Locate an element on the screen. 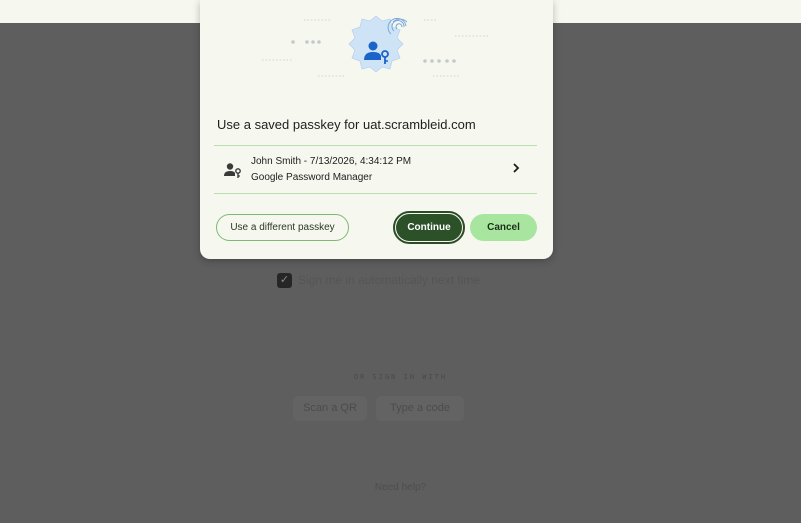 The width and height of the screenshot is (801, 523). auto-signin-checkbox: ✓ is located at coordinates (284, 280).